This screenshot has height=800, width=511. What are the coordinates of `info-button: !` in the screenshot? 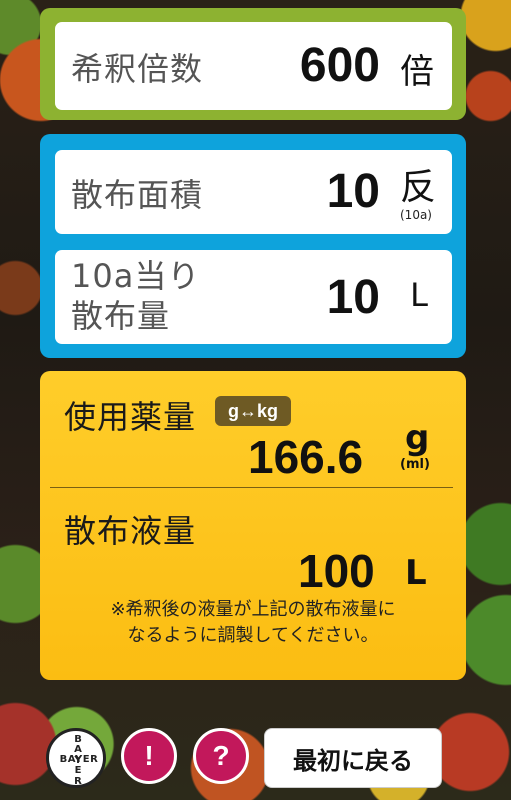 It's located at (149, 756).